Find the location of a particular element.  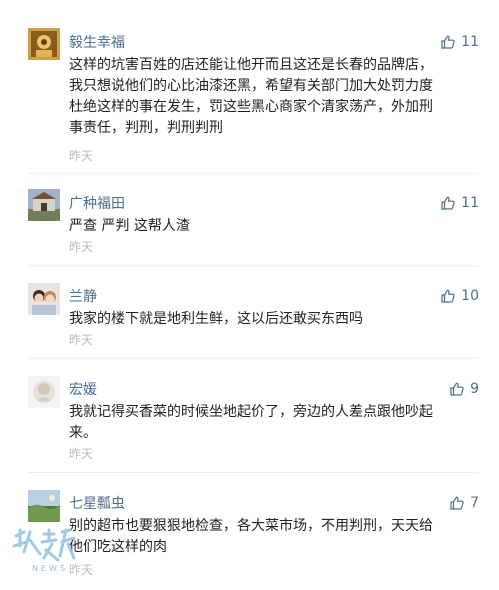

comment-line: 这样的坑害百姓的店还能让他开而且这还是长春的品牌店， is located at coordinates (251, 65).